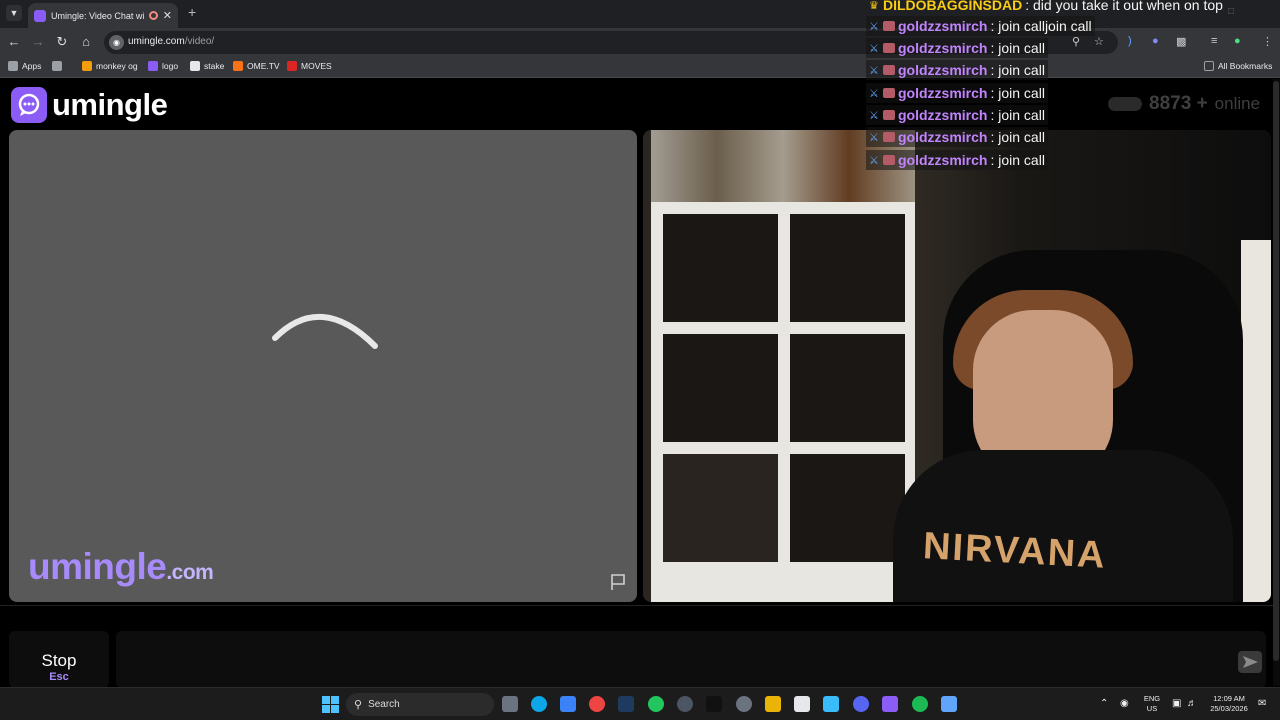 The width and height of the screenshot is (1280, 720). What do you see at coordinates (309, 66) in the screenshot?
I see `bookmark-moves: MOVES` at bounding box center [309, 66].